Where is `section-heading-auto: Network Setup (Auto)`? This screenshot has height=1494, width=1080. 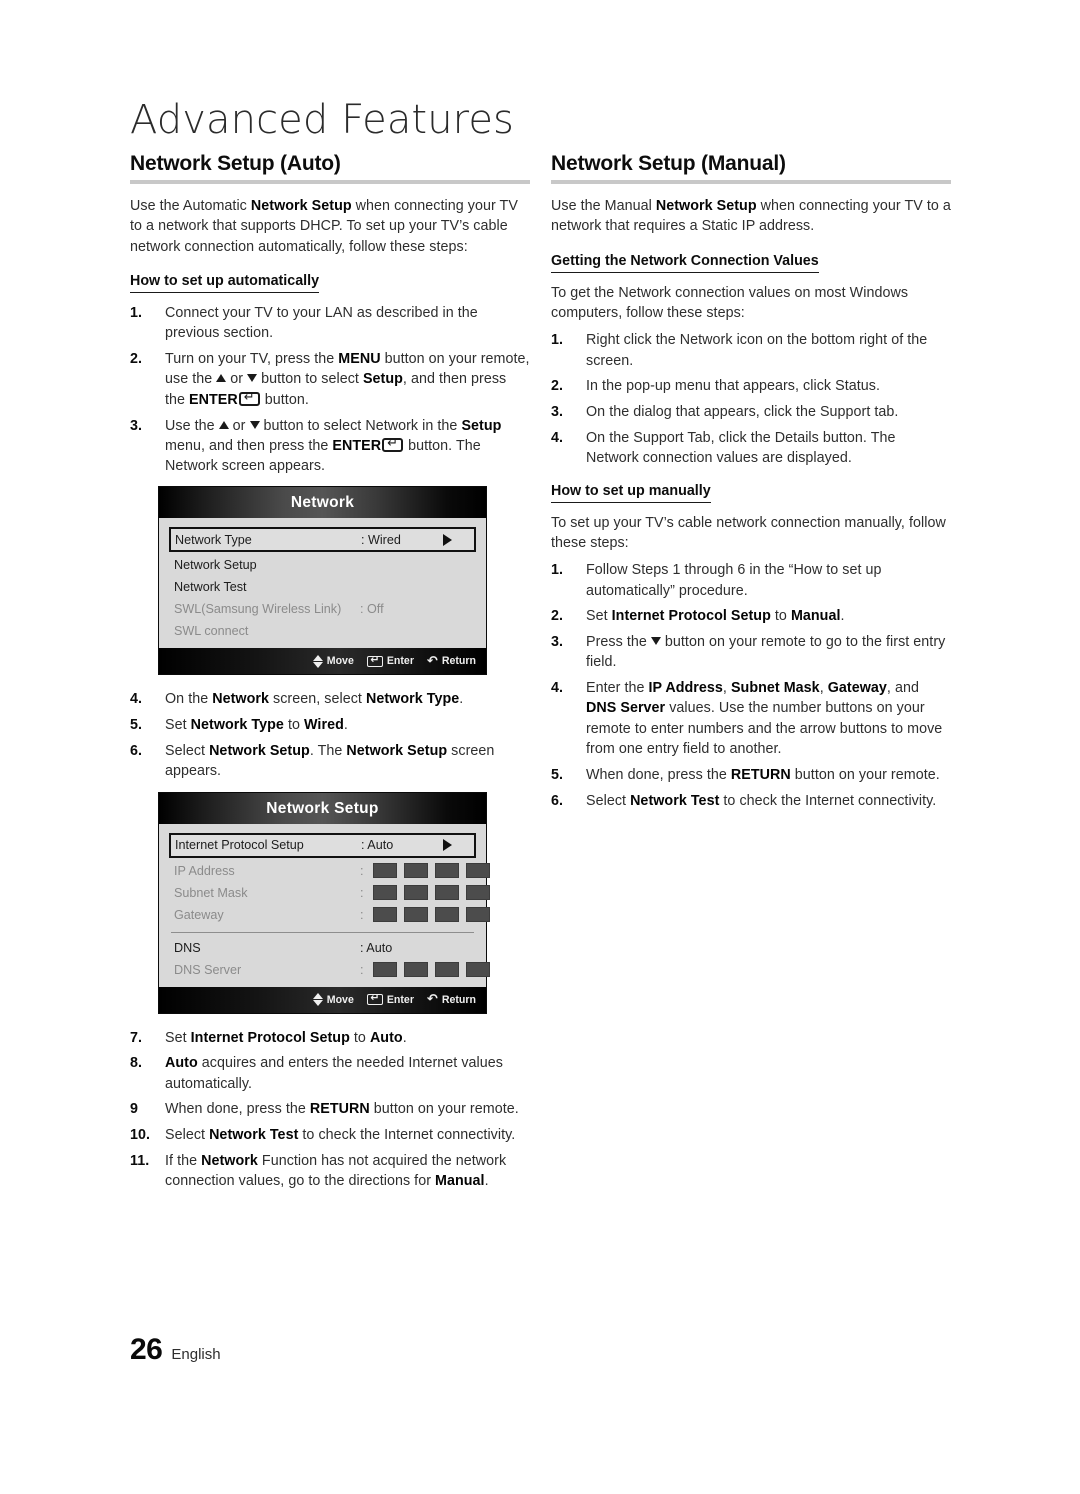
section-heading-auto: Network Setup (Auto) is located at coordinates (235, 163).